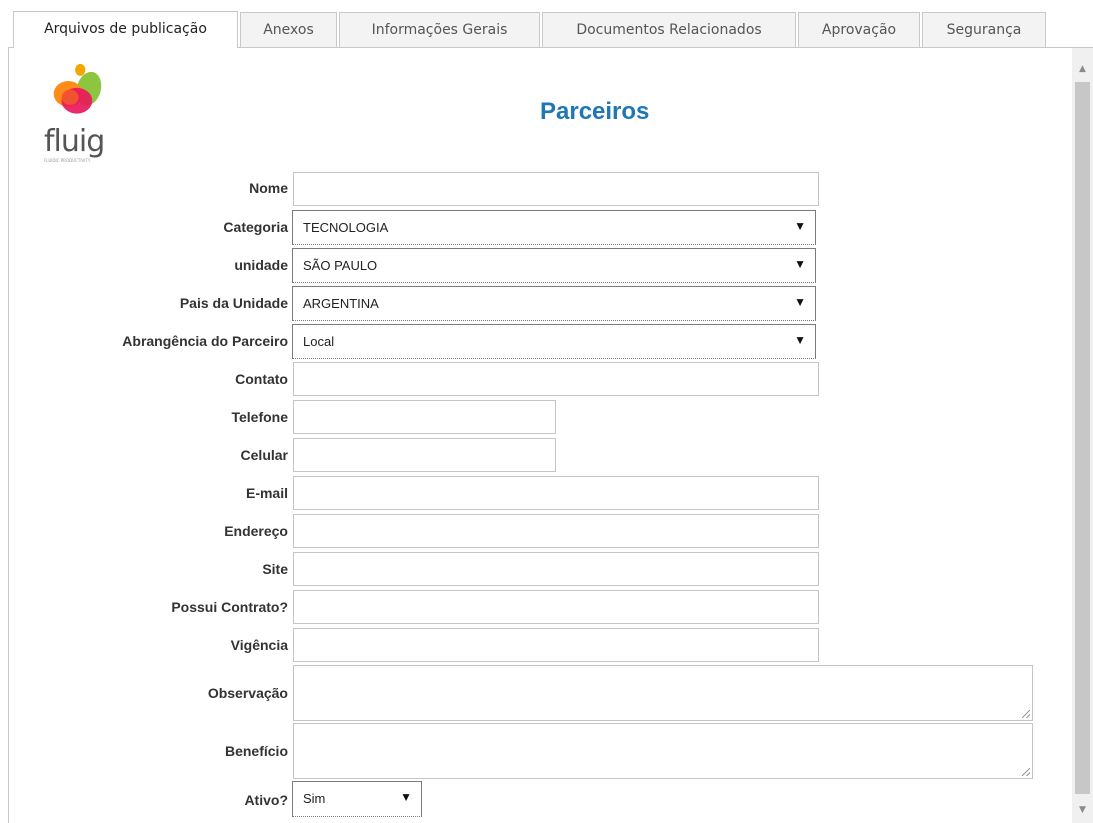 The width and height of the screenshot is (1093, 823). I want to click on contato-input, so click(556, 379).